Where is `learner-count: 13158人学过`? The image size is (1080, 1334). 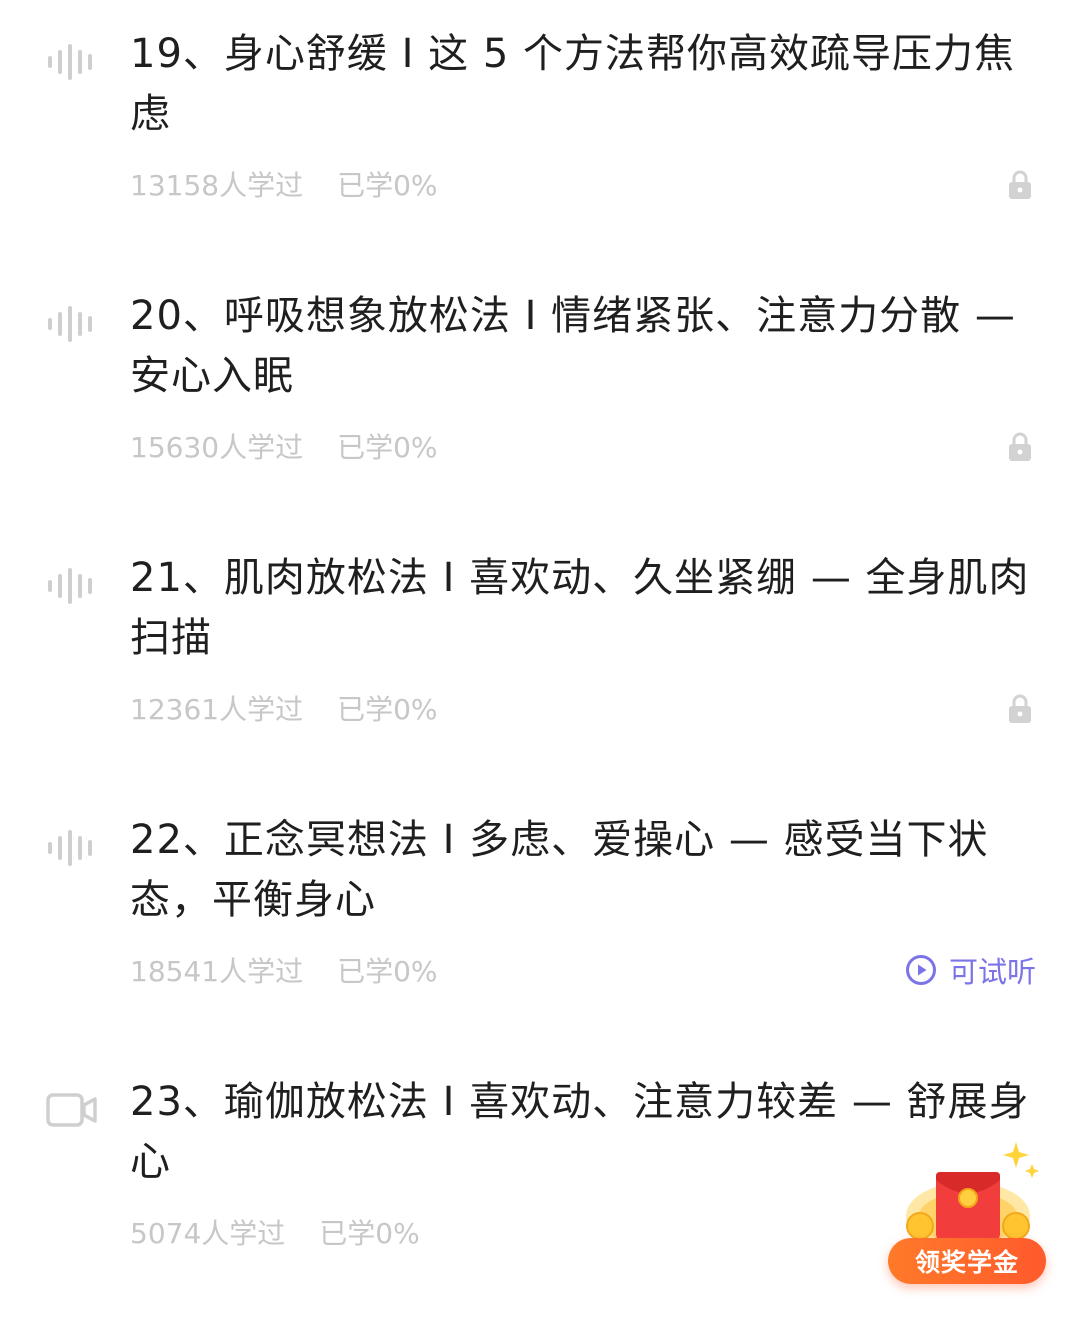
learner-count: 13158人学过 is located at coordinates (217, 185).